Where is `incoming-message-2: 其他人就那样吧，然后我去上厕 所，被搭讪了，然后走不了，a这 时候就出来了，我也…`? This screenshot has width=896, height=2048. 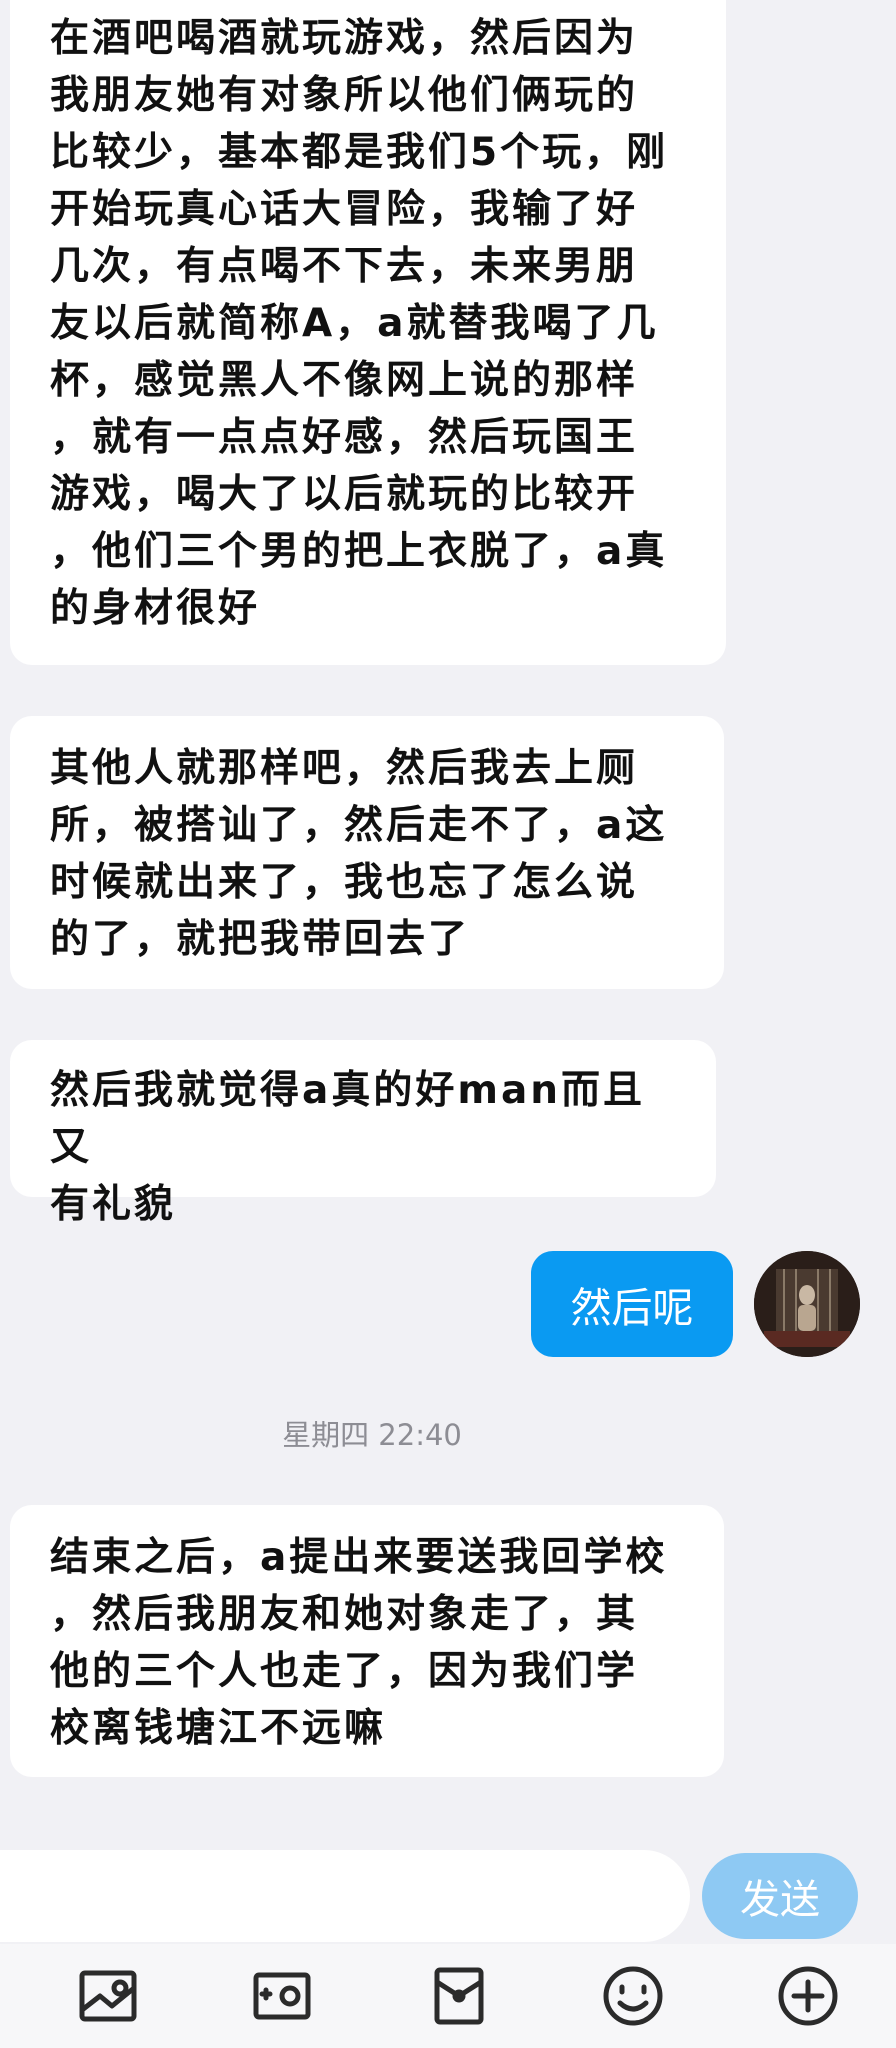
incoming-message-2: 其他人就那样吧，然后我去上厕 所，被搭讪了，然后走不了，a这 时候就出来了，我也… is located at coordinates (367, 852).